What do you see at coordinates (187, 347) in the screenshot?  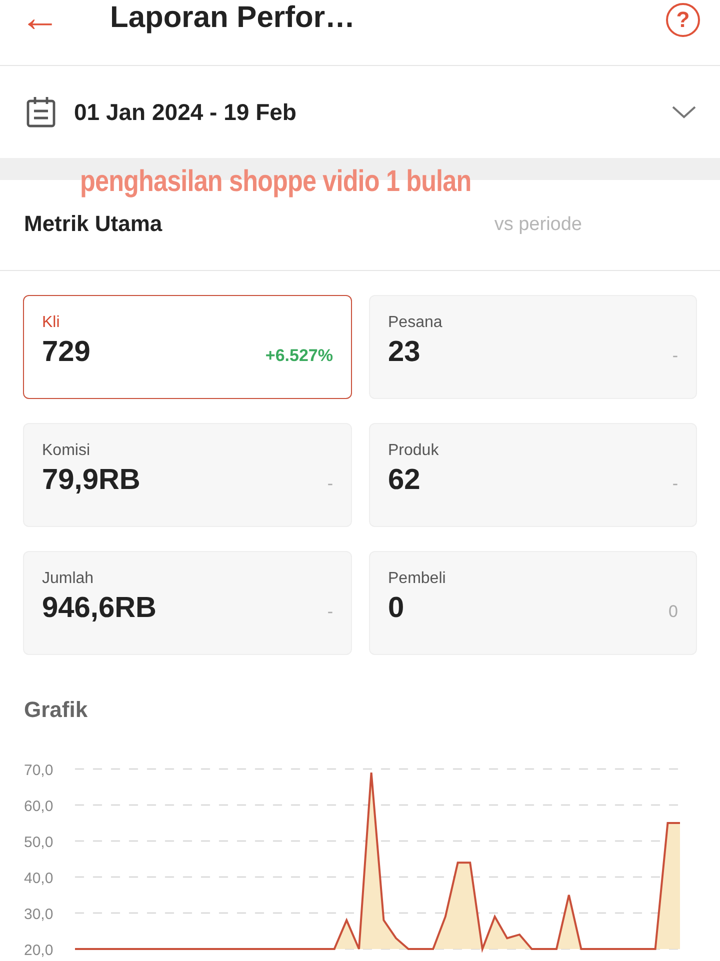 I see `metric-card: Kli 729 +6.527%` at bounding box center [187, 347].